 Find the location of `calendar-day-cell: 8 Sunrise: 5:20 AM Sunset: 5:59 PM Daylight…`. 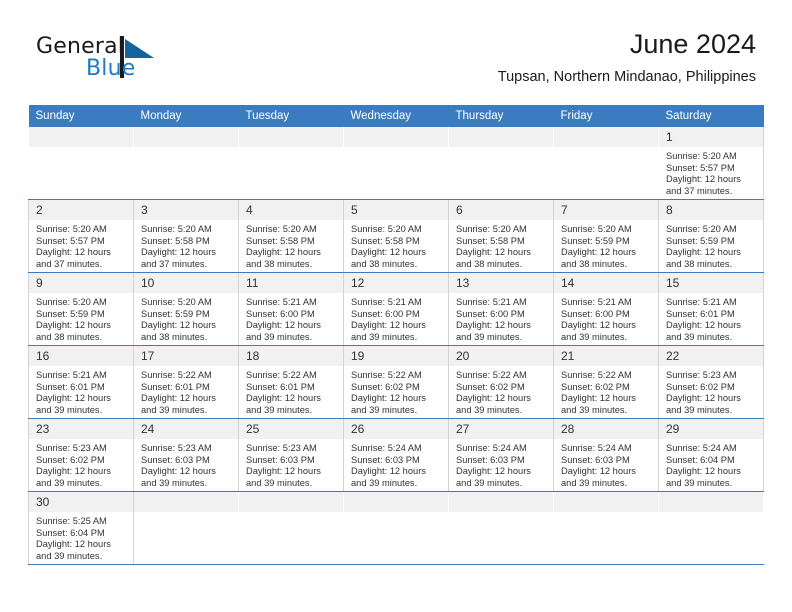

calendar-day-cell: 8 Sunrise: 5:20 AM Sunset: 5:59 PM Daylight… is located at coordinates (711, 236).